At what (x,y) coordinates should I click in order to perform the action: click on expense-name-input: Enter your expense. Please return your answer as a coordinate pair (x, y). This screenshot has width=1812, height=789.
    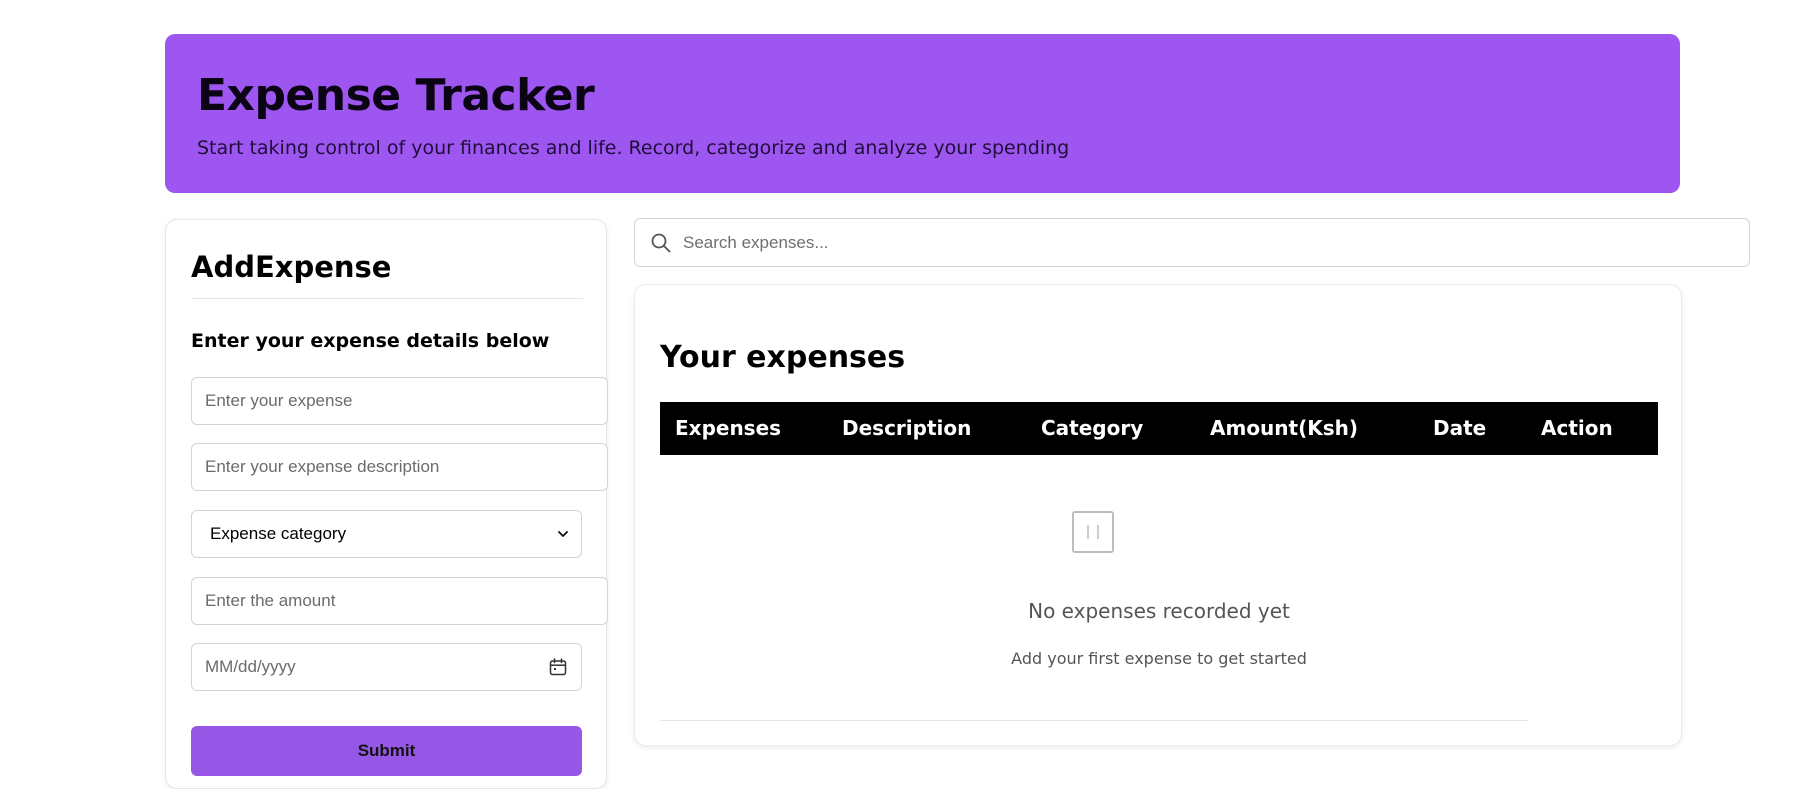
    Looking at the image, I should click on (399, 401).